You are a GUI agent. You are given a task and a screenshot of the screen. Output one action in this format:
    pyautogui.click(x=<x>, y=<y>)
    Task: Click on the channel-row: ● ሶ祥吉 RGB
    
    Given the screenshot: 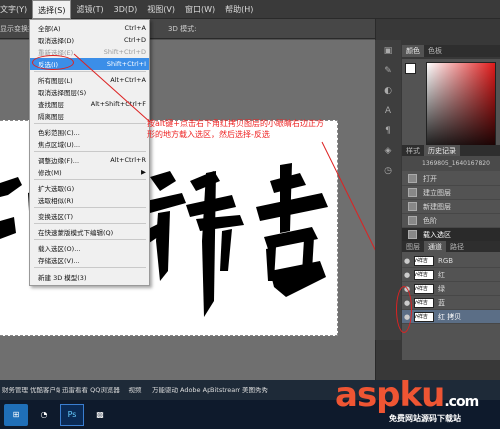 What is the action you would take?
    pyautogui.click(x=451, y=261)
    